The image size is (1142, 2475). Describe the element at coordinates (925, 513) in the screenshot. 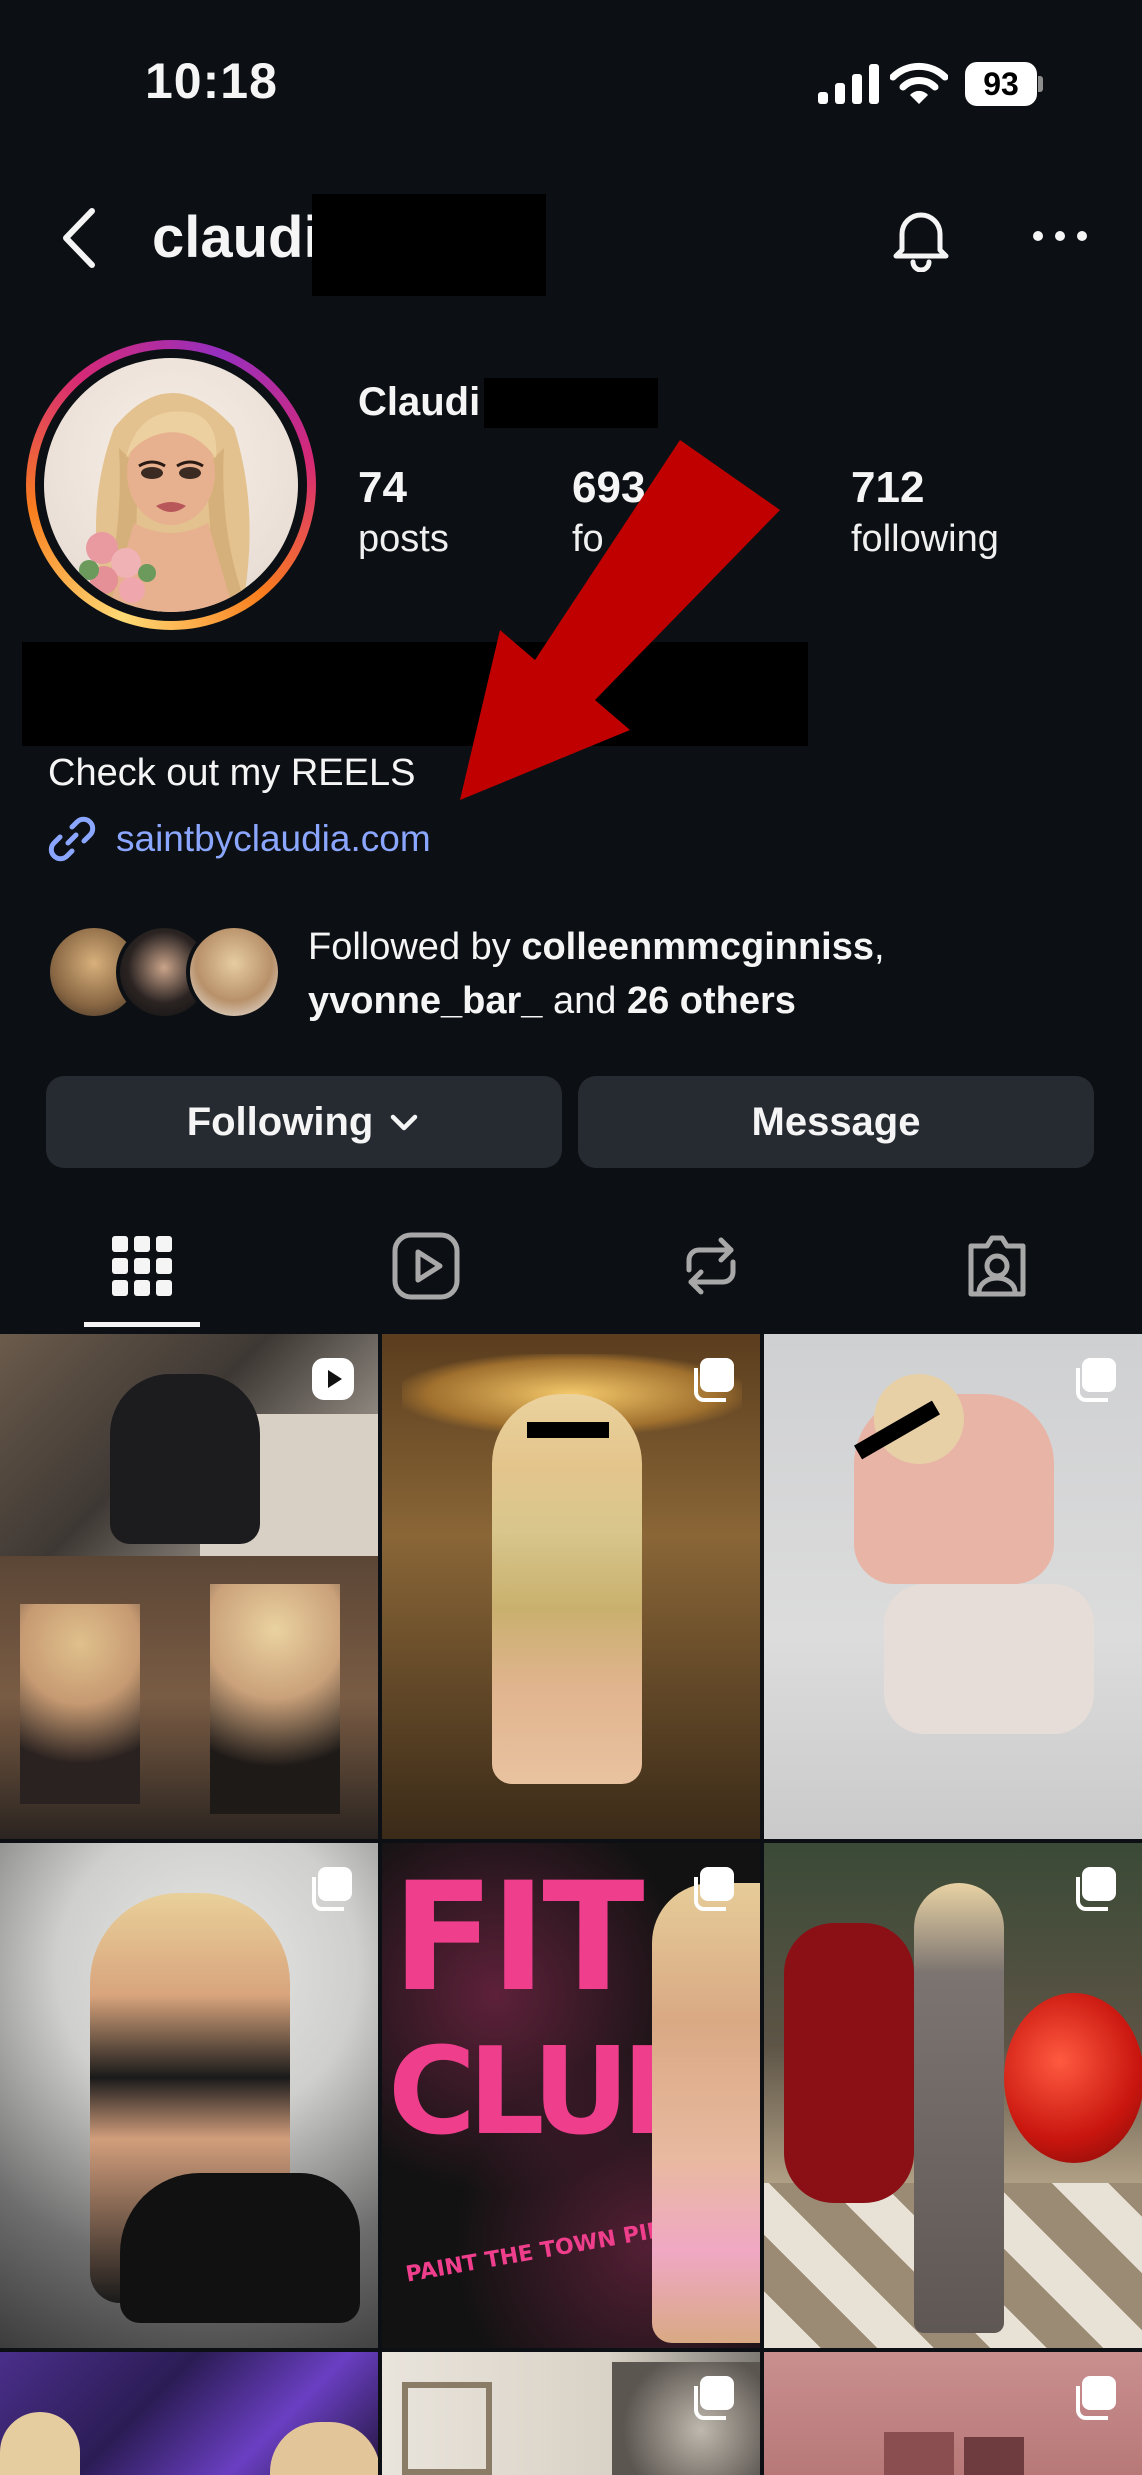

I see `stat-following: 712 following` at that location.